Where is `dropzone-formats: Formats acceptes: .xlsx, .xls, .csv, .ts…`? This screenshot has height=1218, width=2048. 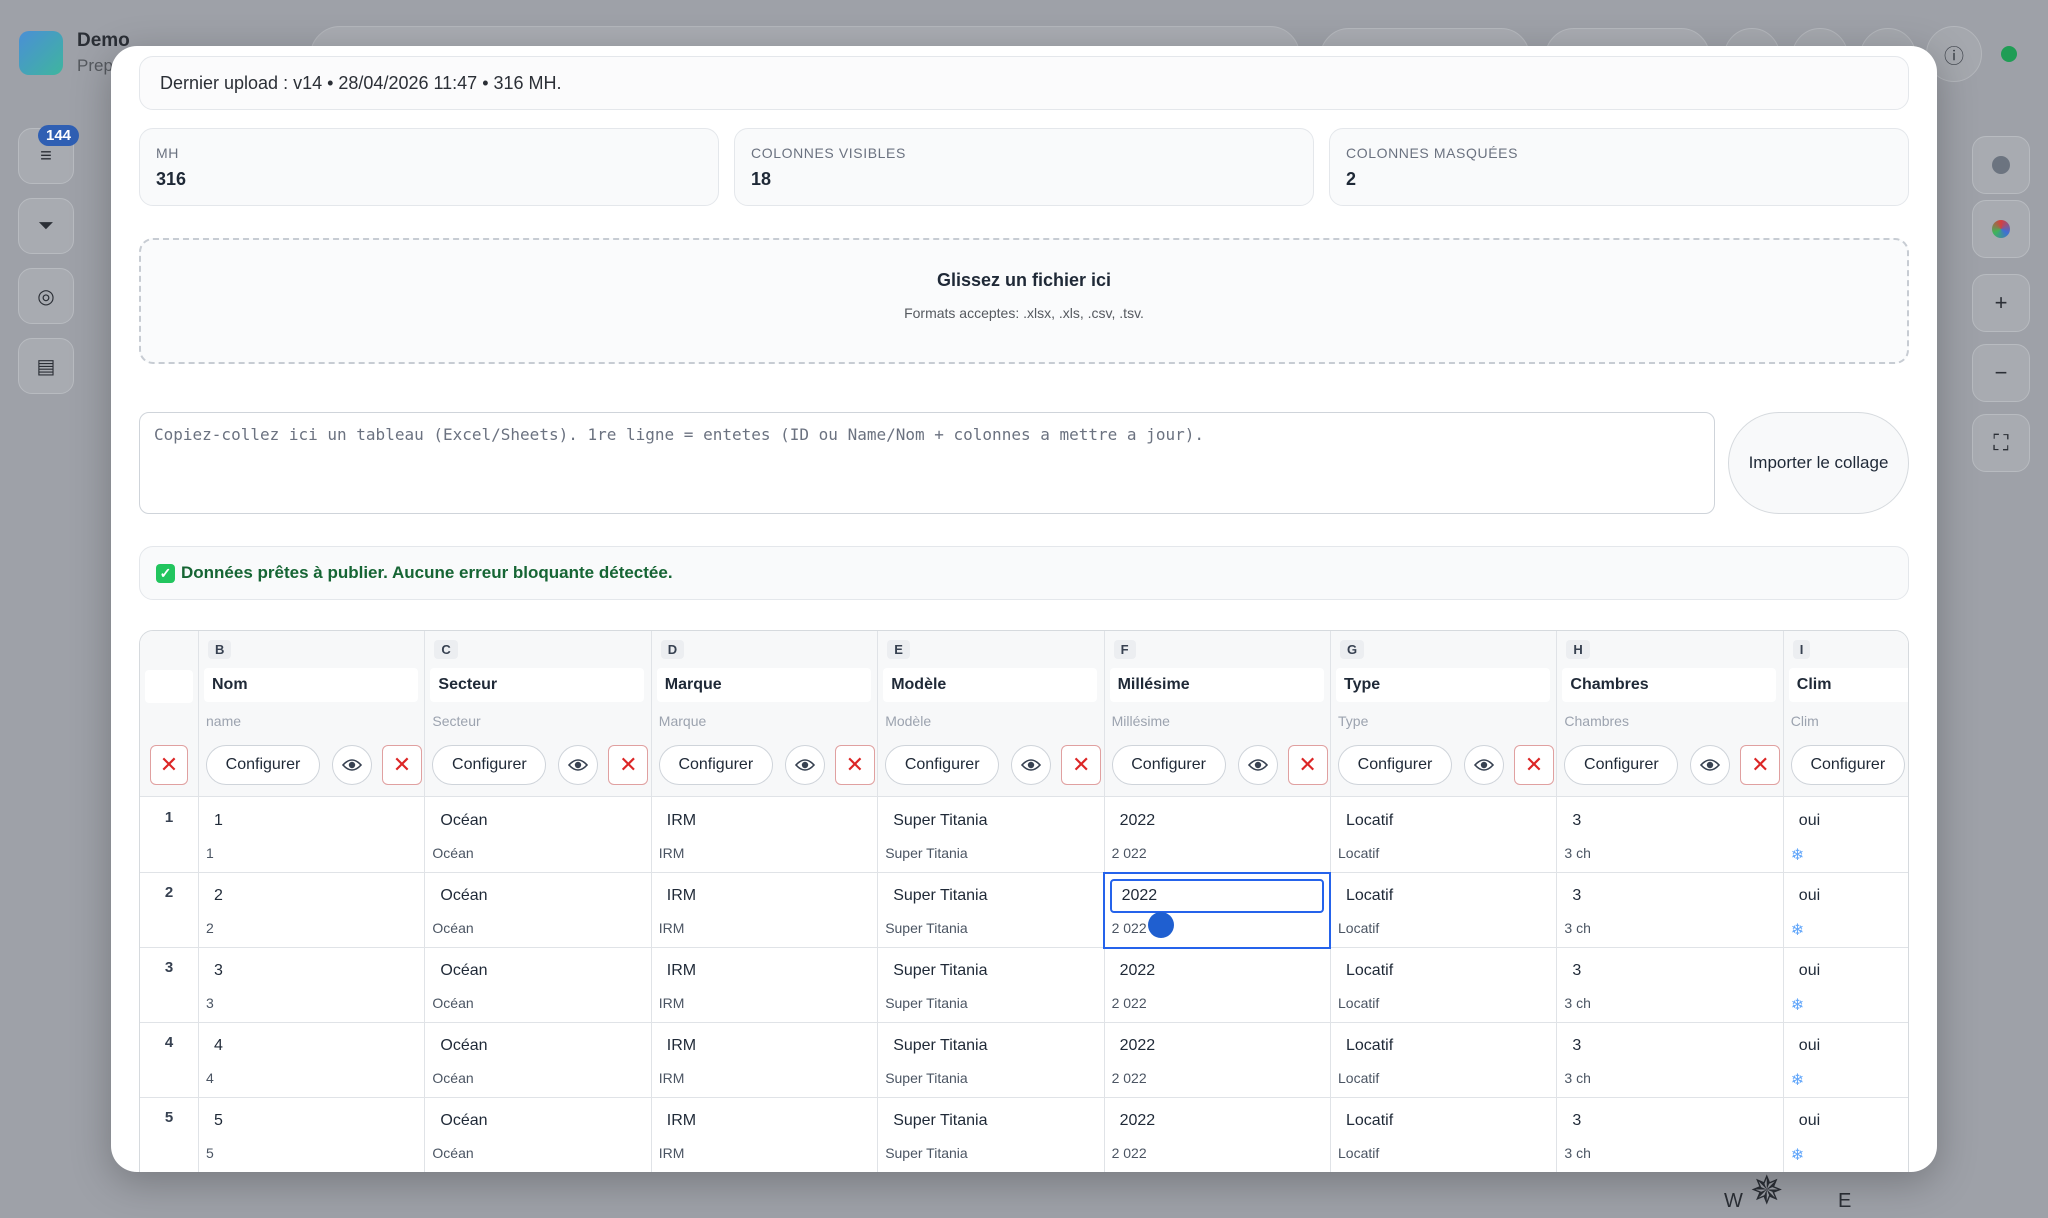 dropzone-formats: Formats acceptes: .xlsx, .xls, .csv, .ts… is located at coordinates (1024, 313).